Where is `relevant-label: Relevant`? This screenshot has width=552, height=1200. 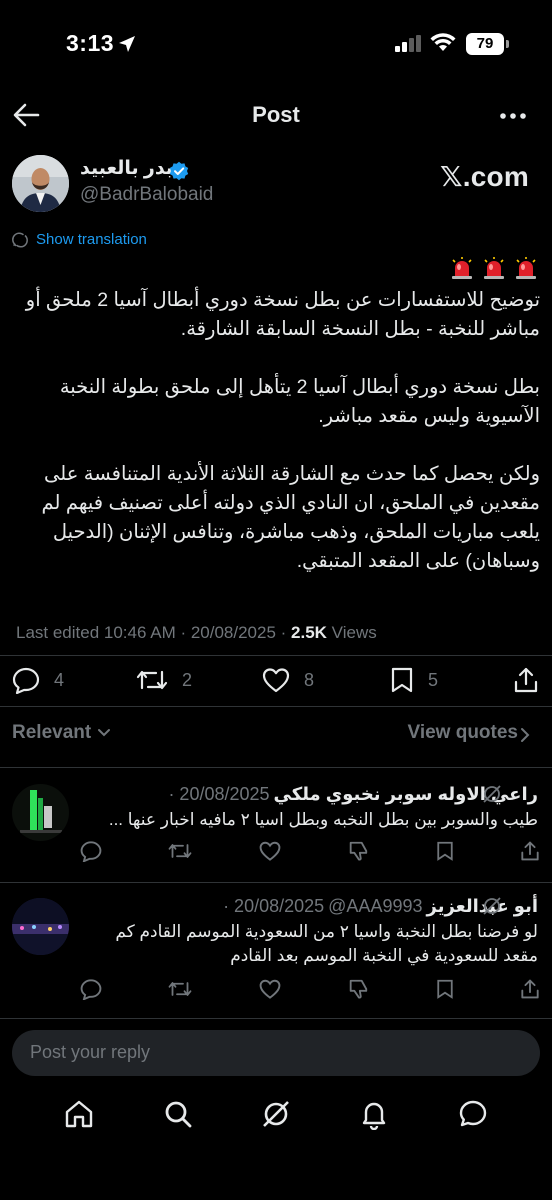 relevant-label: Relevant is located at coordinates (52, 732).